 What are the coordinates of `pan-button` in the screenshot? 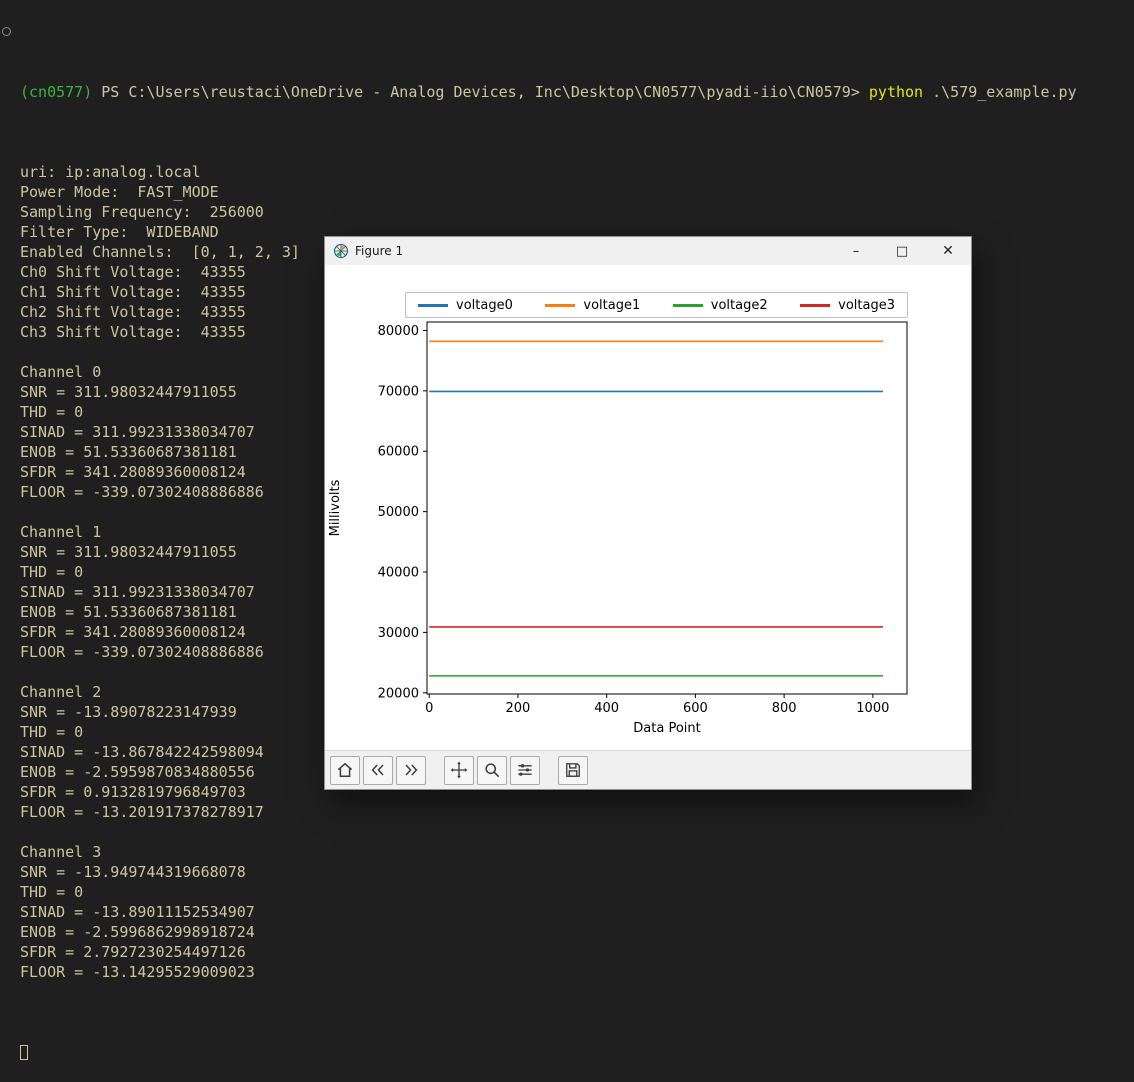 It's located at (459, 770).